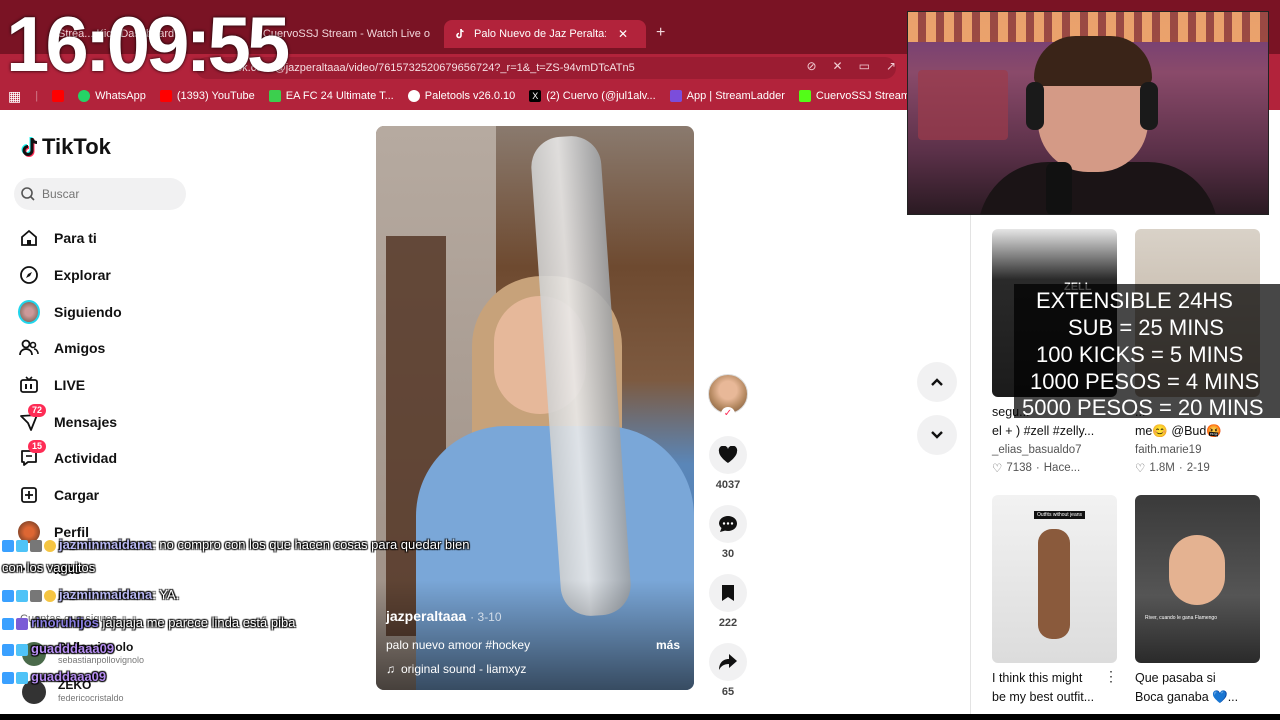  I want to click on related-video-thumbnail: Outfits without jeans, so click(1054, 579).